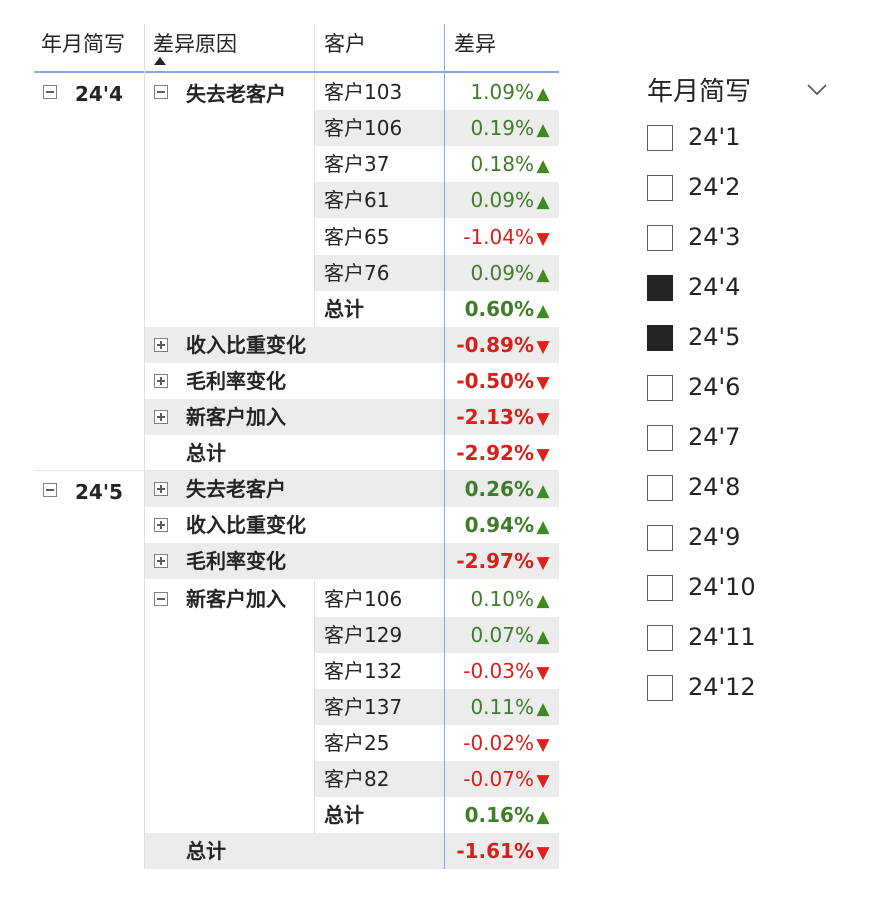  What do you see at coordinates (722, 637) in the screenshot?
I see `slicer-option-label: 24'11` at bounding box center [722, 637].